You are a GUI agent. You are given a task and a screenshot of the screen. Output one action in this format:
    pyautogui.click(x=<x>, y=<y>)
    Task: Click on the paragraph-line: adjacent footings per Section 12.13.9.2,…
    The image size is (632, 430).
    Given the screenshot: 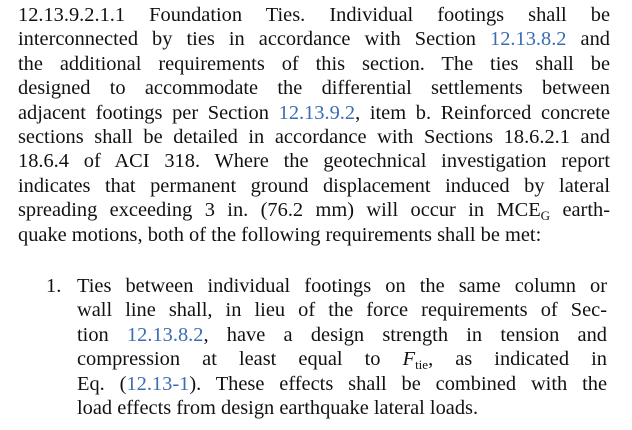 What is the action you would take?
    pyautogui.click(x=314, y=112)
    